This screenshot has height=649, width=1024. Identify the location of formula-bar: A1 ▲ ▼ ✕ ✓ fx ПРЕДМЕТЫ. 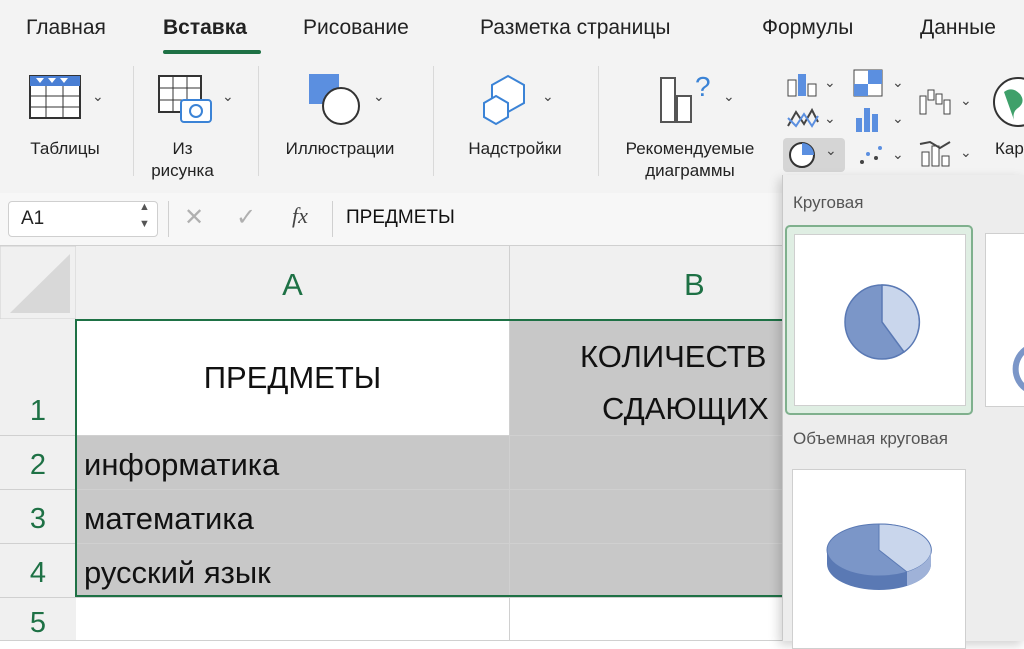
(395, 219).